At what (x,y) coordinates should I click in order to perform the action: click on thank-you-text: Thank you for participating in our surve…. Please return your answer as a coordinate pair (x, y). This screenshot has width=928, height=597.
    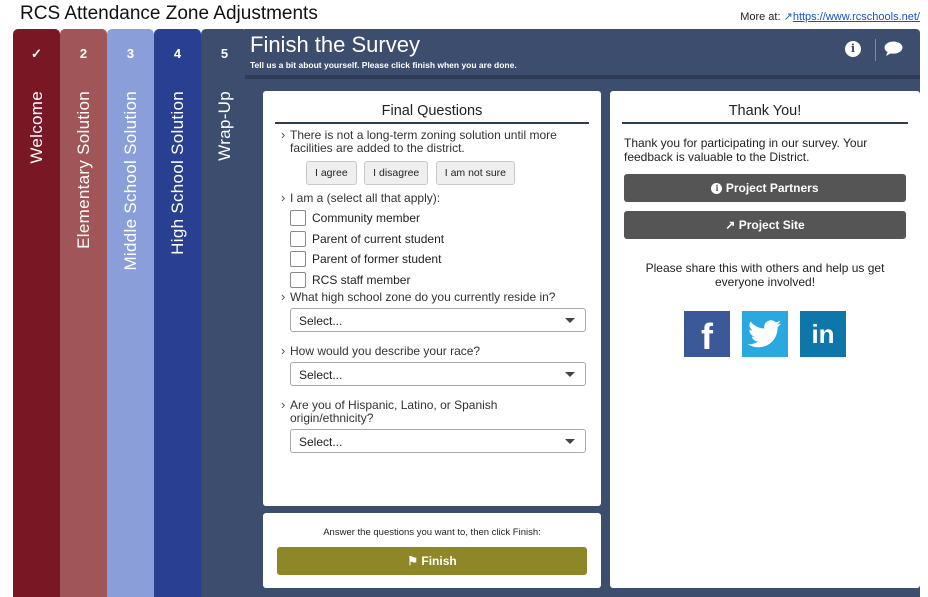
    Looking at the image, I should click on (746, 150).